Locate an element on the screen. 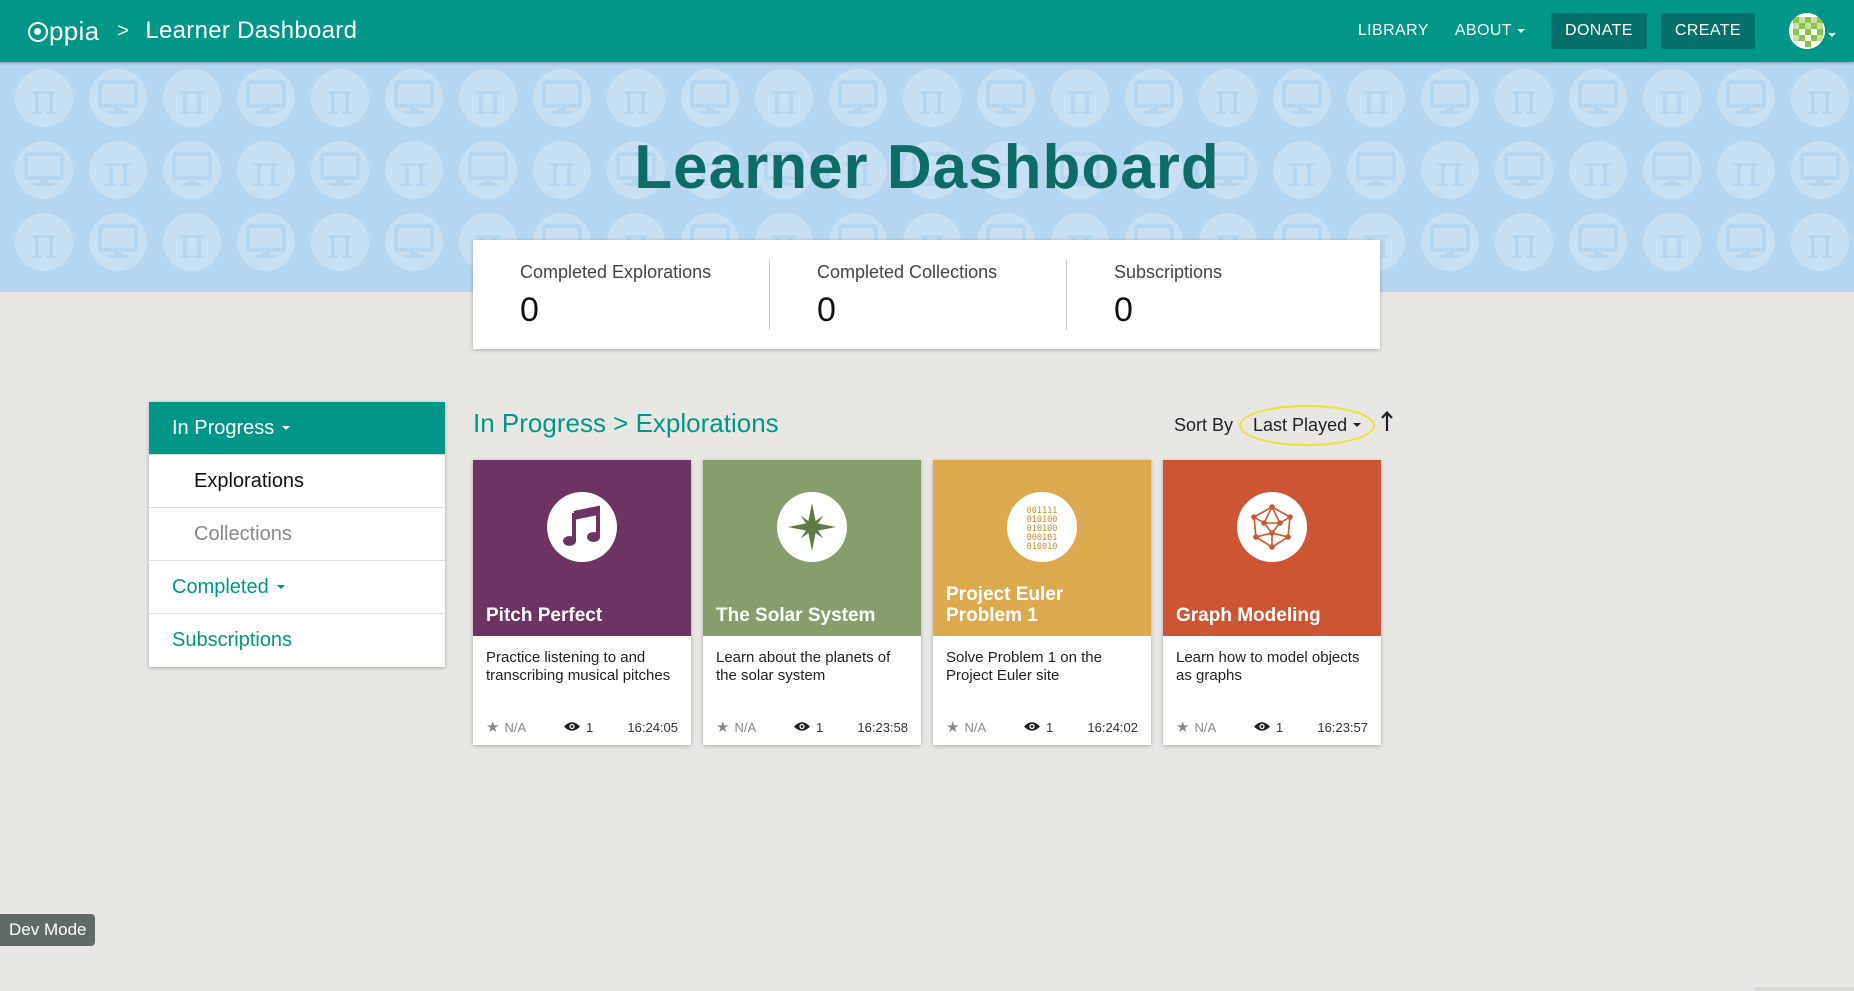  sort-select: Last Played is located at coordinates (1307, 425).